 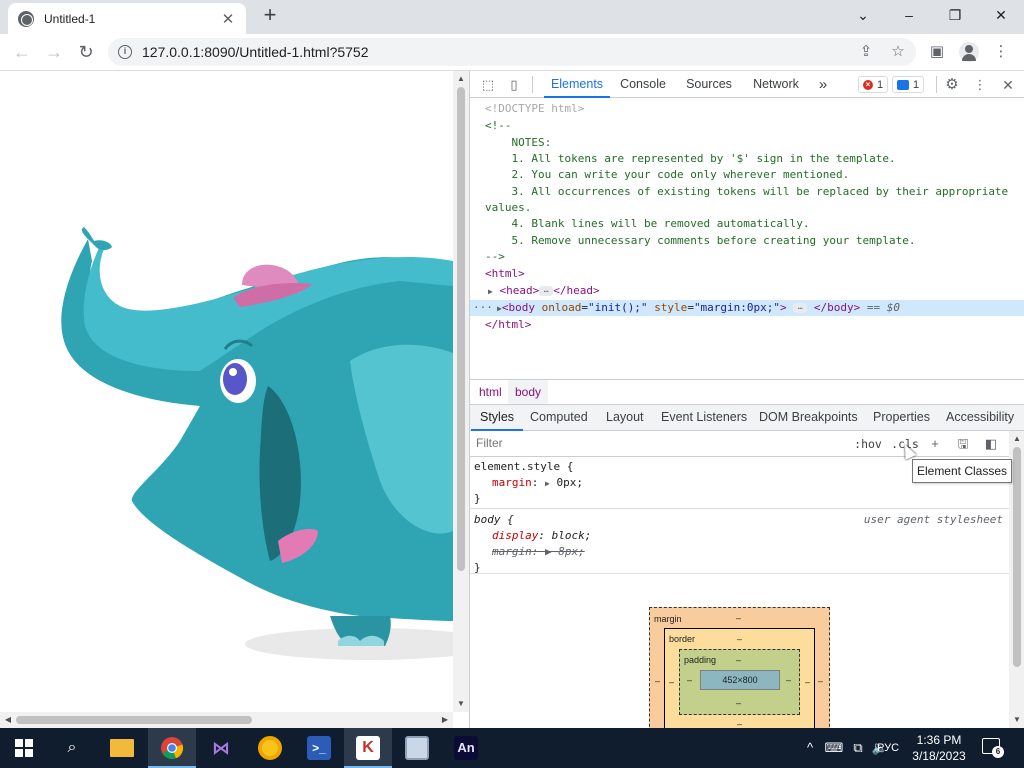 I want to click on restore-button: ❐, so click(x=955, y=15).